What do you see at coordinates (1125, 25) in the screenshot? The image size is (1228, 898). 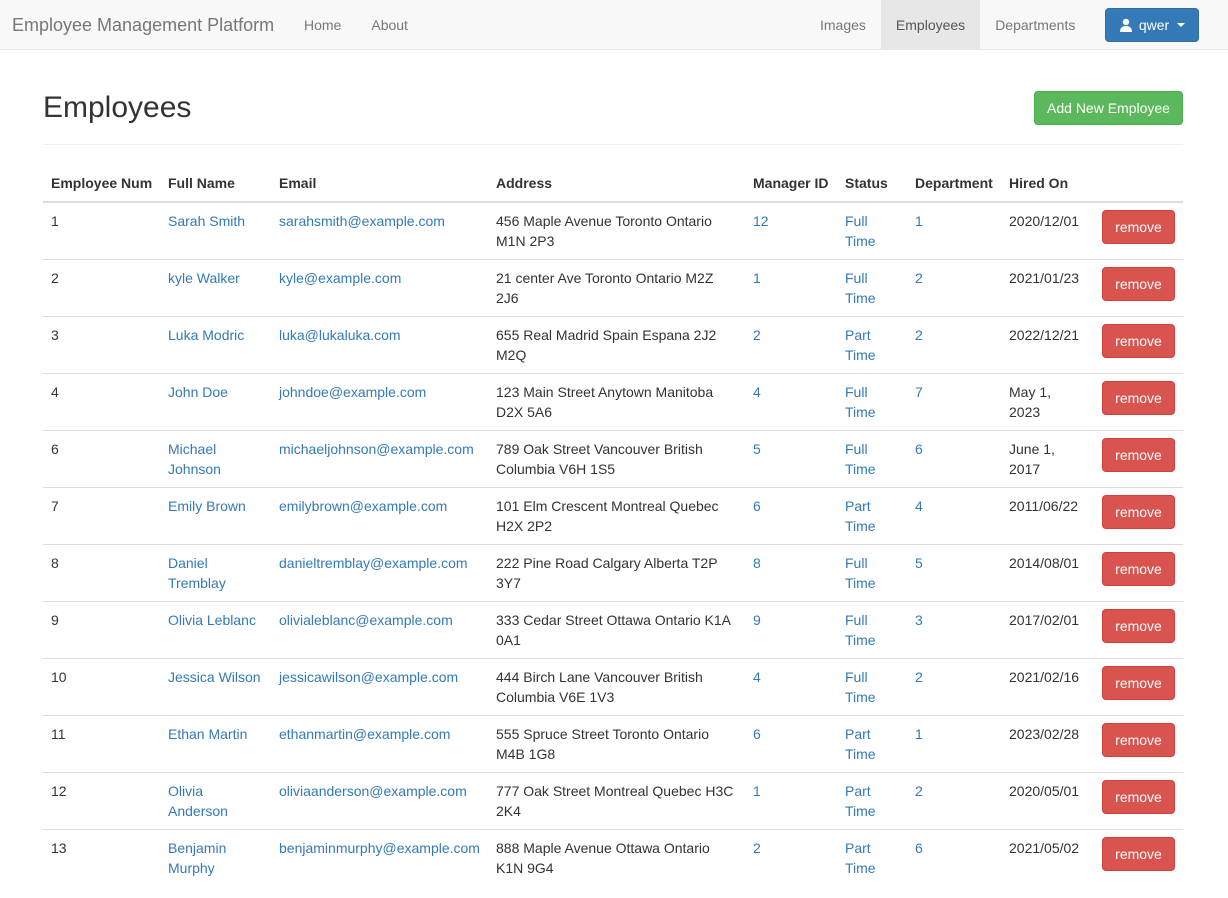 I see `user-icon` at bounding box center [1125, 25].